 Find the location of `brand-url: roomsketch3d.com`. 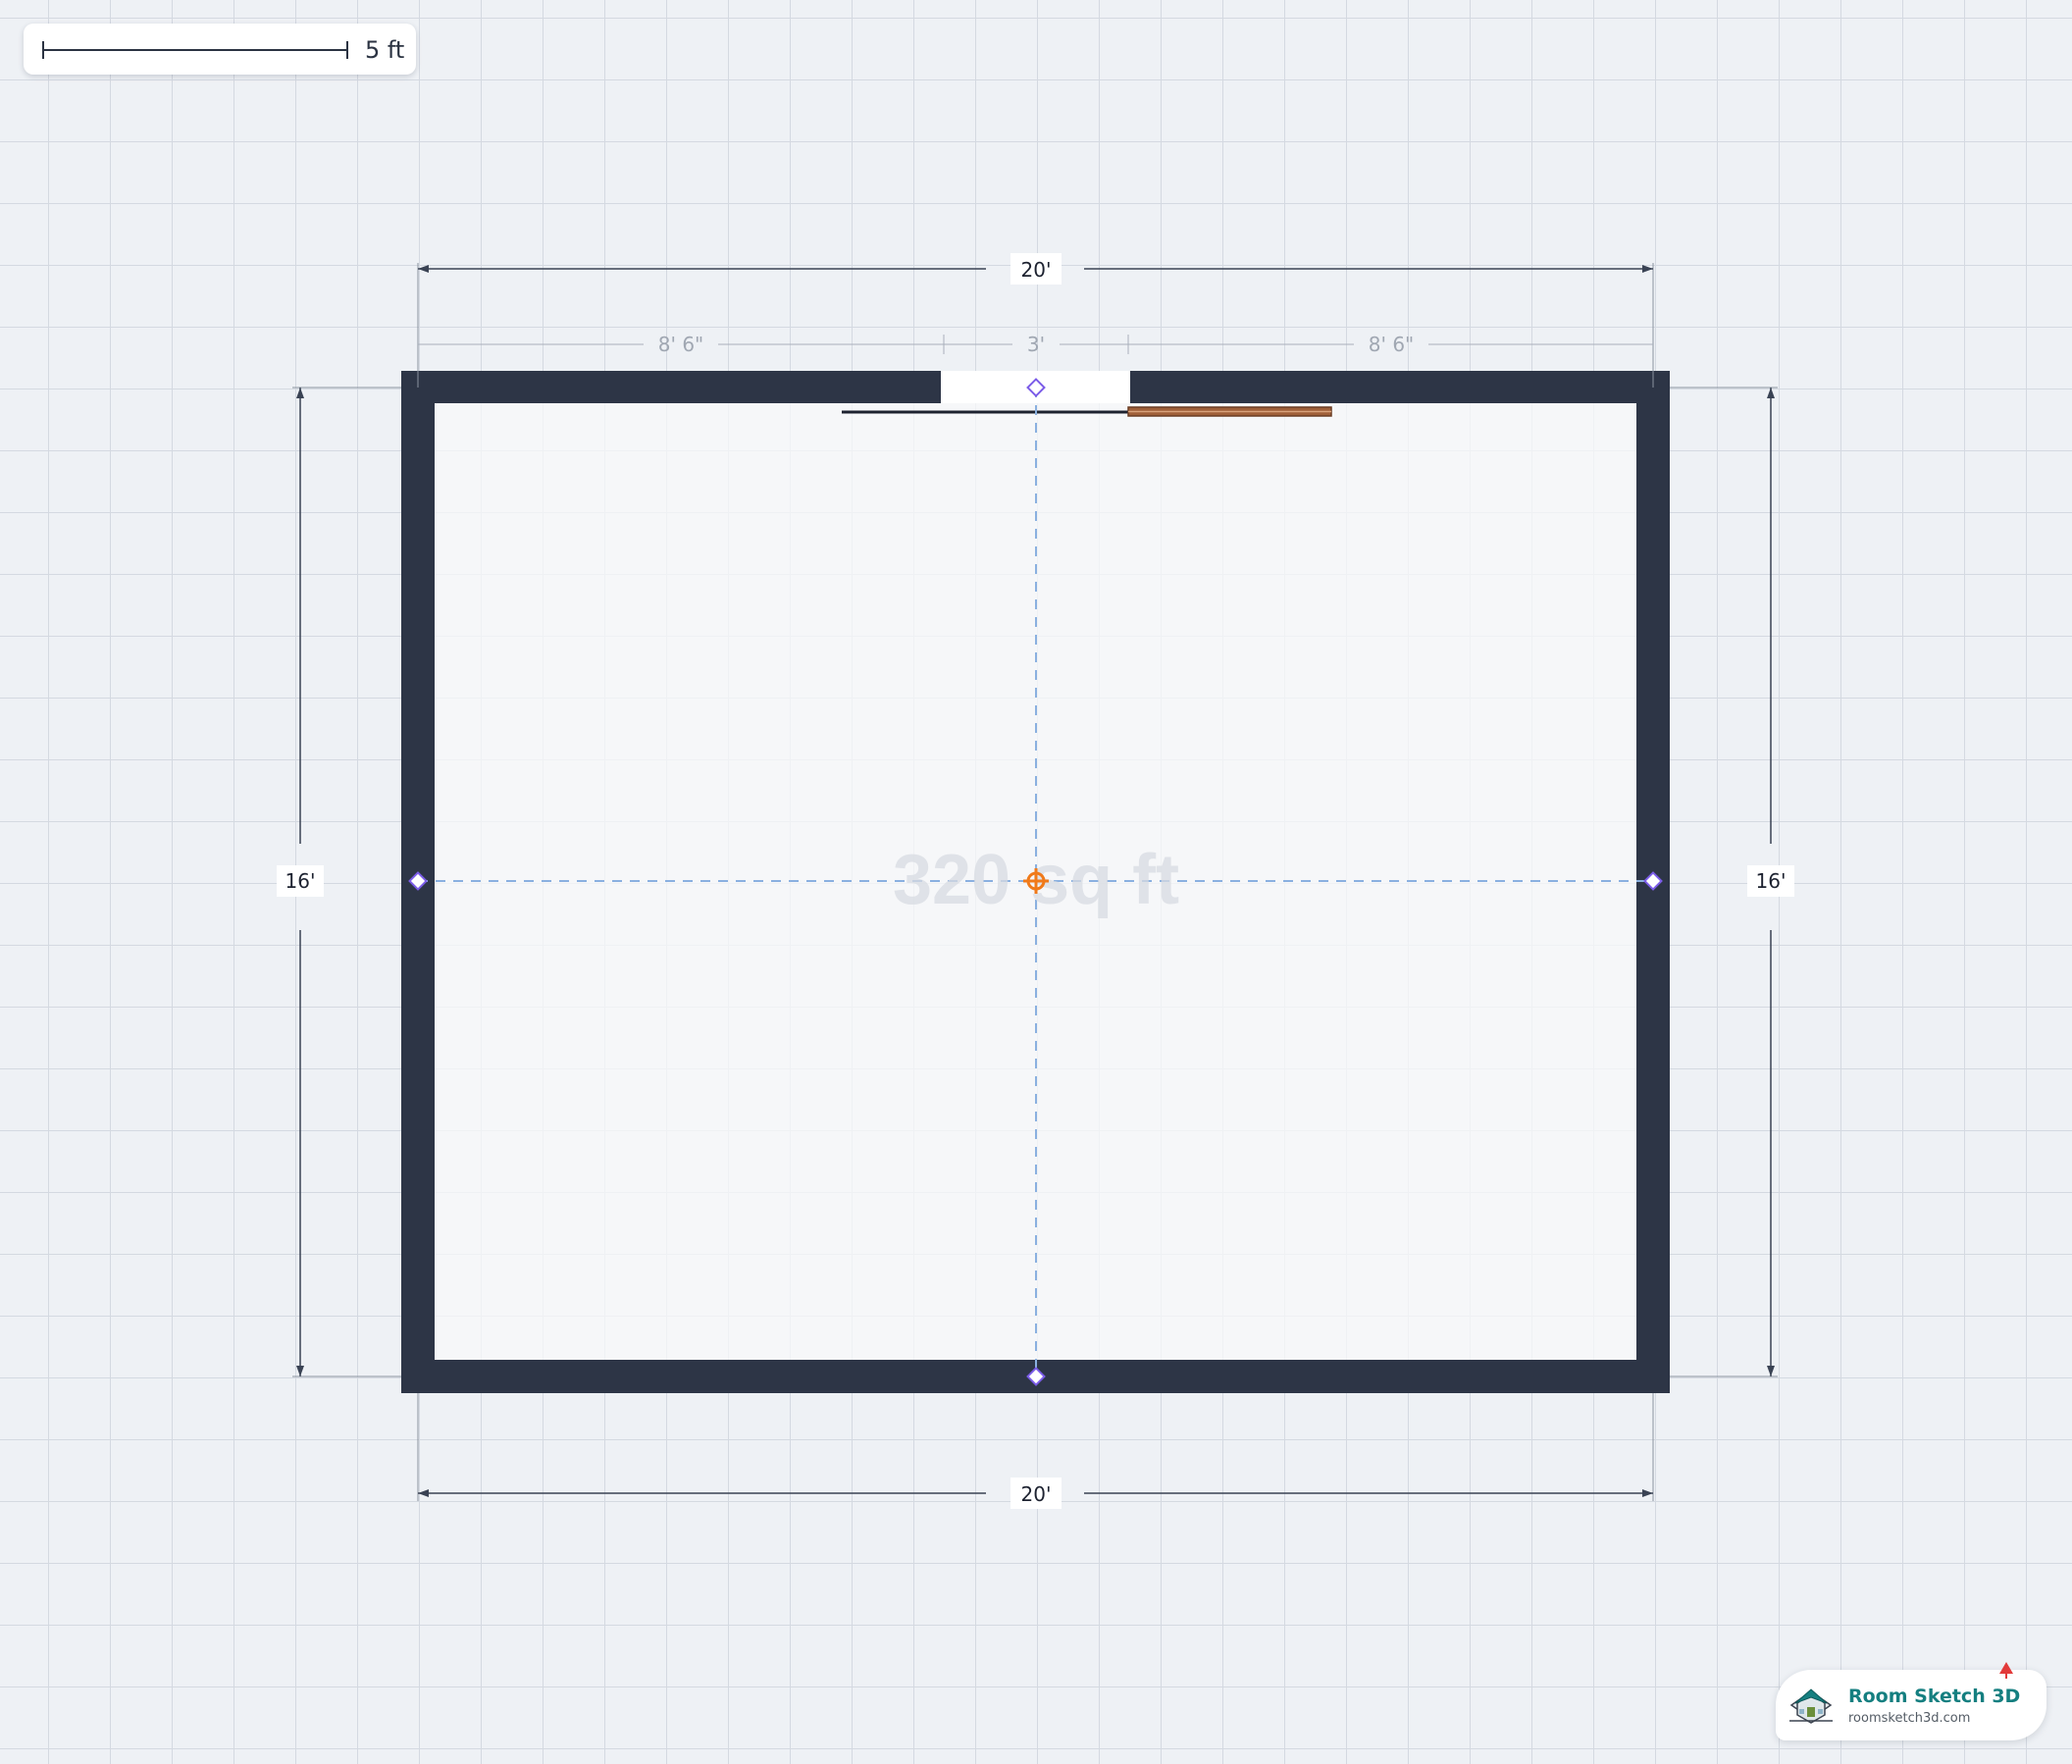

brand-url: roomsketch3d.com is located at coordinates (1909, 1718).